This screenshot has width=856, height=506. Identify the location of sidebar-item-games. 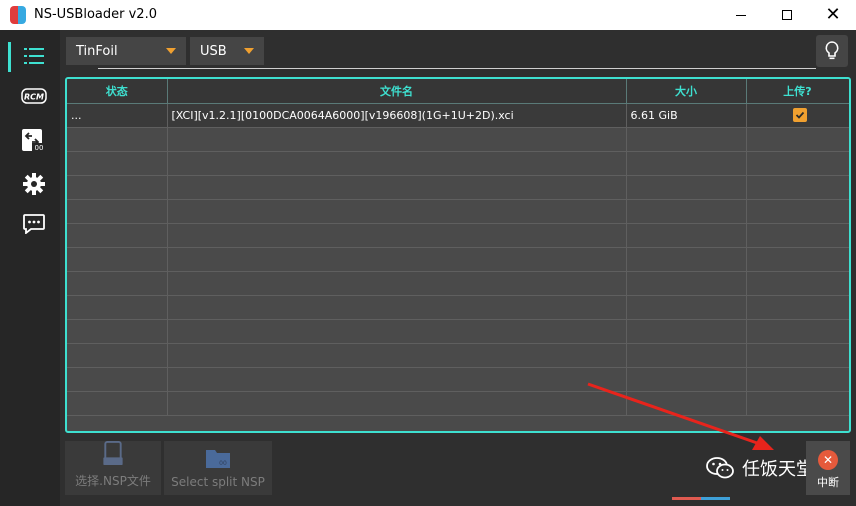
(34, 56).